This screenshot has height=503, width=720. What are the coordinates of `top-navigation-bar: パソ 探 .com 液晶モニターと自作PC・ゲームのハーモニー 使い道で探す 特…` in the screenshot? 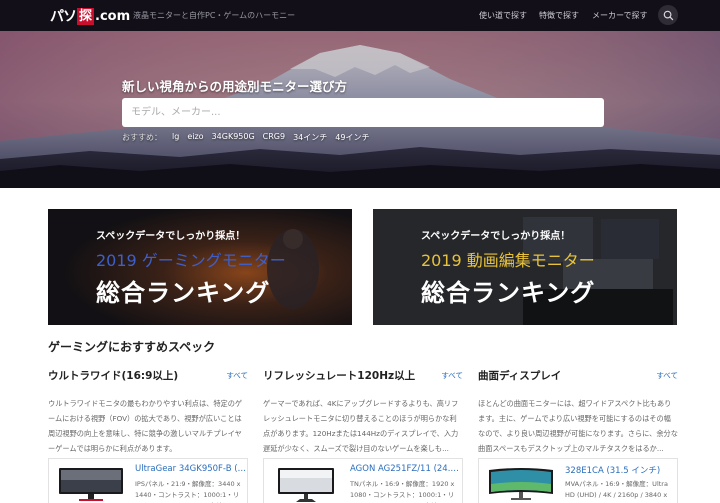 It's located at (360, 15).